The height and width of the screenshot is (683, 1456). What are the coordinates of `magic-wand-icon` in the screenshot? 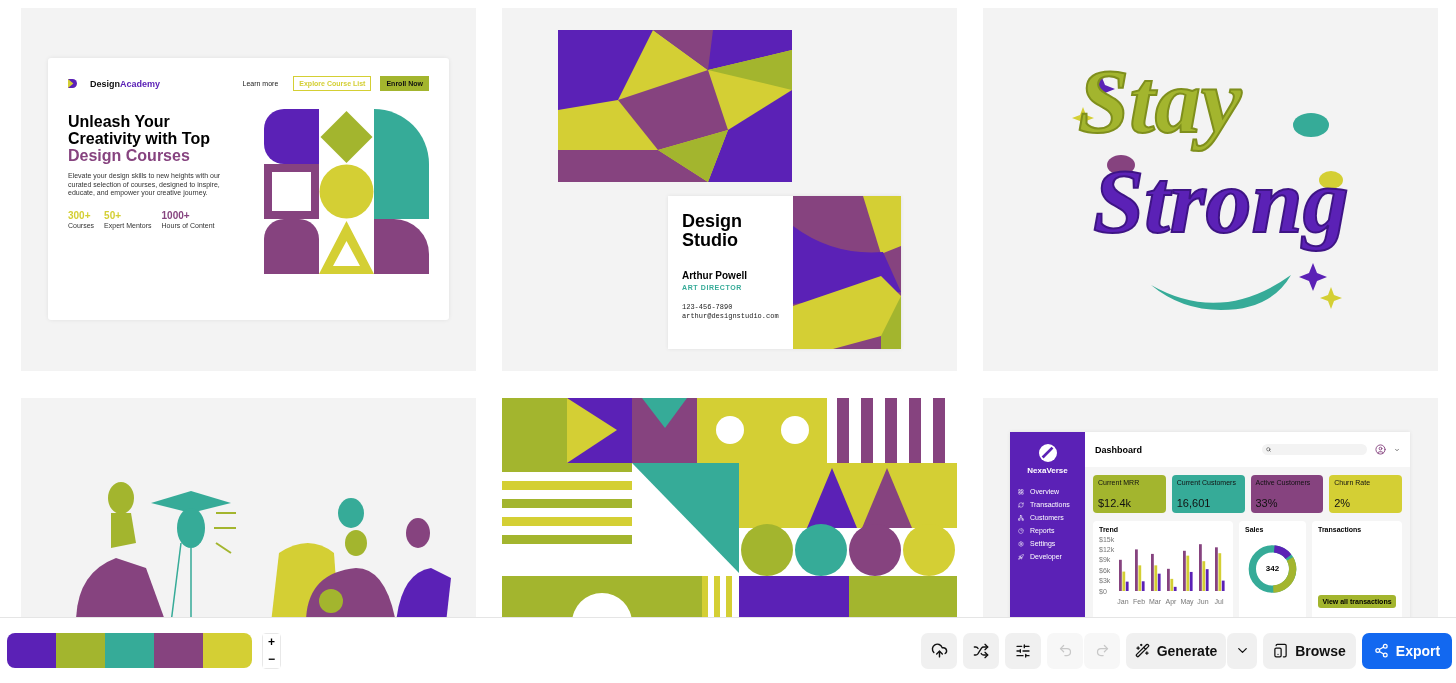 It's located at (1142, 650).